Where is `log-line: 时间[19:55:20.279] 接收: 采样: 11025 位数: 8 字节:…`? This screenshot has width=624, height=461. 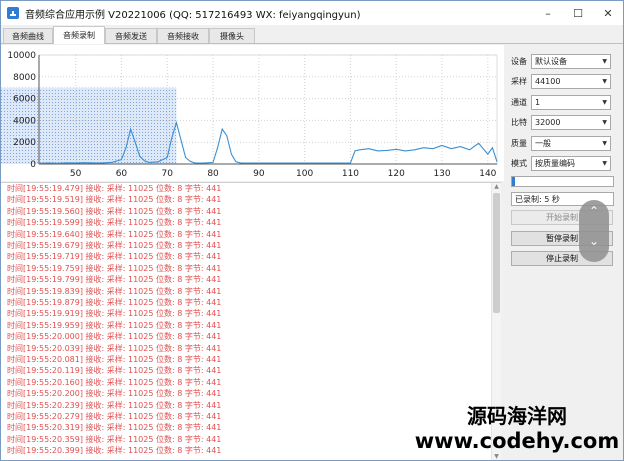
log-line: 时间[19:55:20.279] 接收: 采样: 11025 位数: 8 字节:… is located at coordinates (114, 416).